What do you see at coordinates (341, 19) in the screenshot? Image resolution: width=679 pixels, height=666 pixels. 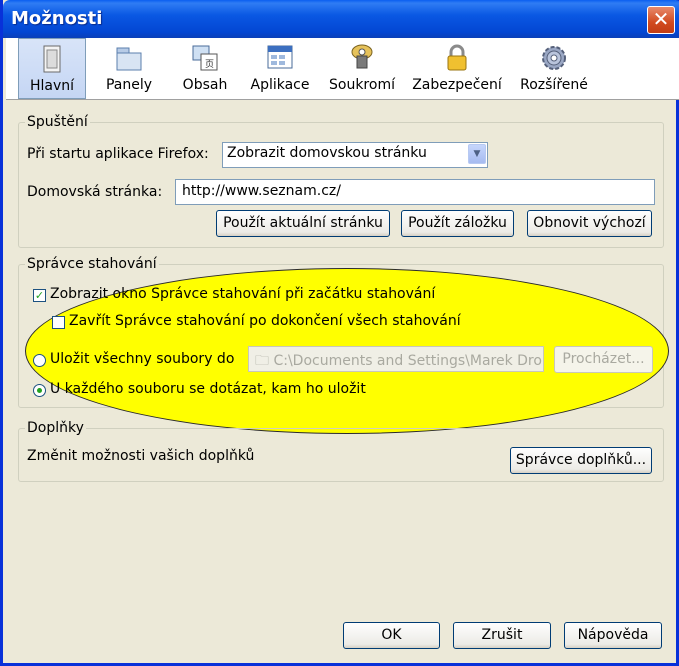 I see `title-bar: Možnosti ✕` at bounding box center [341, 19].